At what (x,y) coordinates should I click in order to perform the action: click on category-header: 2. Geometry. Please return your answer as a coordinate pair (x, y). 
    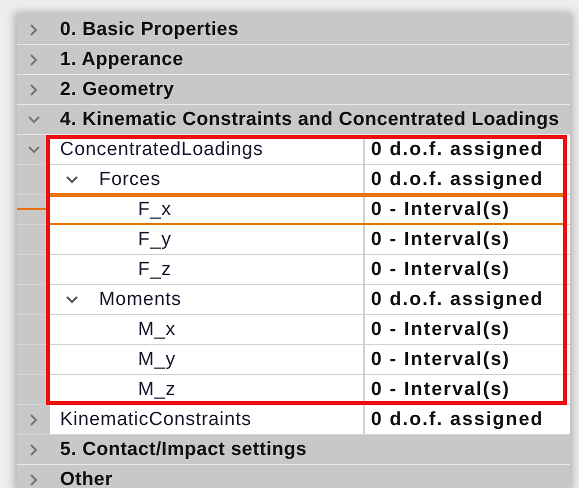
    Looking at the image, I should click on (293, 90).